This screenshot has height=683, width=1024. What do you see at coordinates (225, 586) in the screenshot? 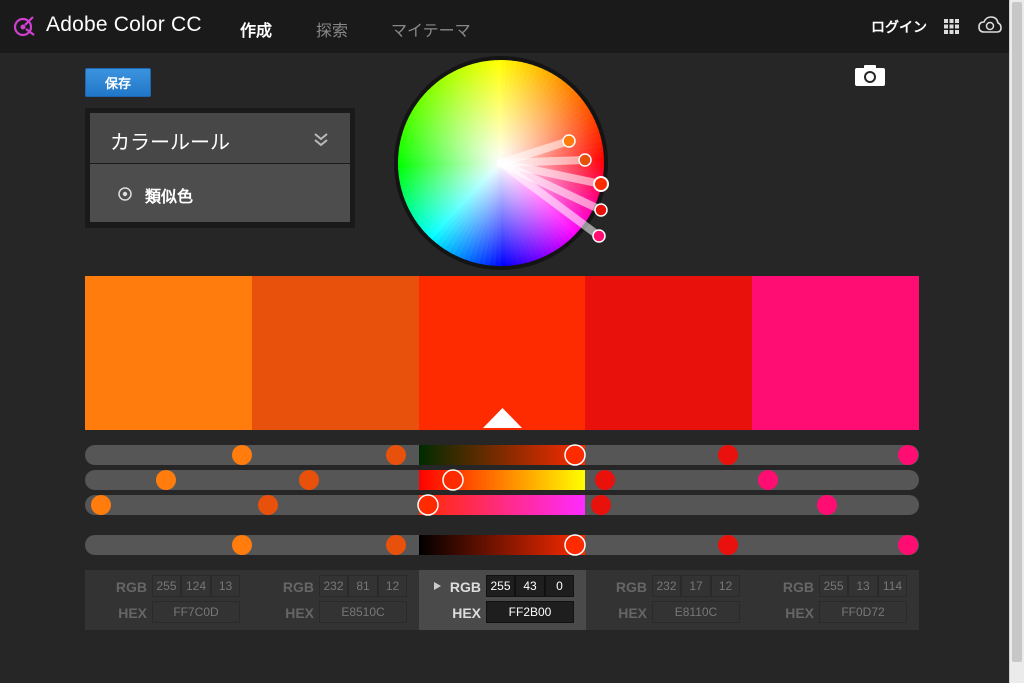
I see `b-value: 13` at bounding box center [225, 586].